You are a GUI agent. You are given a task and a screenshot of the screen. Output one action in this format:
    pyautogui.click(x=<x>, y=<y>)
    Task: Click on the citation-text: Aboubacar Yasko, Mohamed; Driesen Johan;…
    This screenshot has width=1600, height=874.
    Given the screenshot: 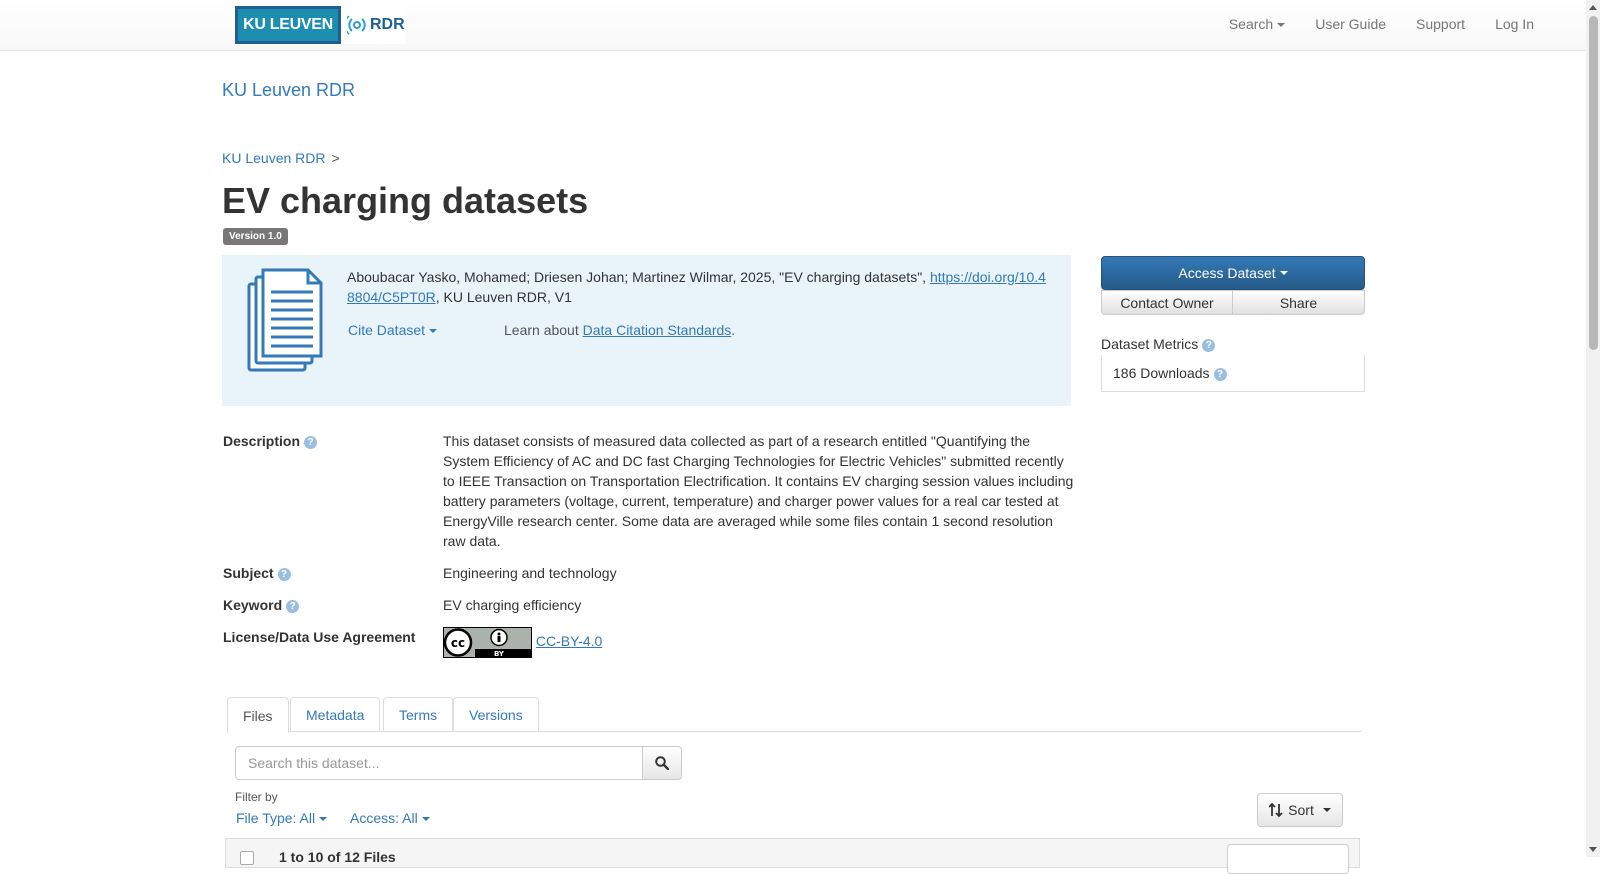 What is the action you would take?
    pyautogui.click(x=696, y=287)
    